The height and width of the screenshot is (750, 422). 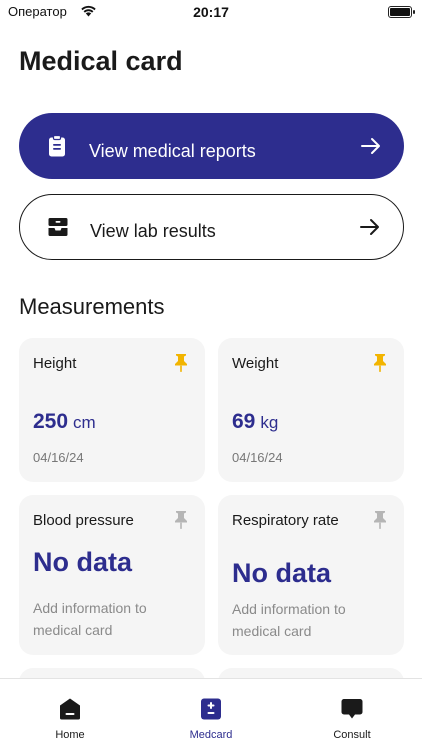 What do you see at coordinates (401, 12) in the screenshot?
I see `battery-icon` at bounding box center [401, 12].